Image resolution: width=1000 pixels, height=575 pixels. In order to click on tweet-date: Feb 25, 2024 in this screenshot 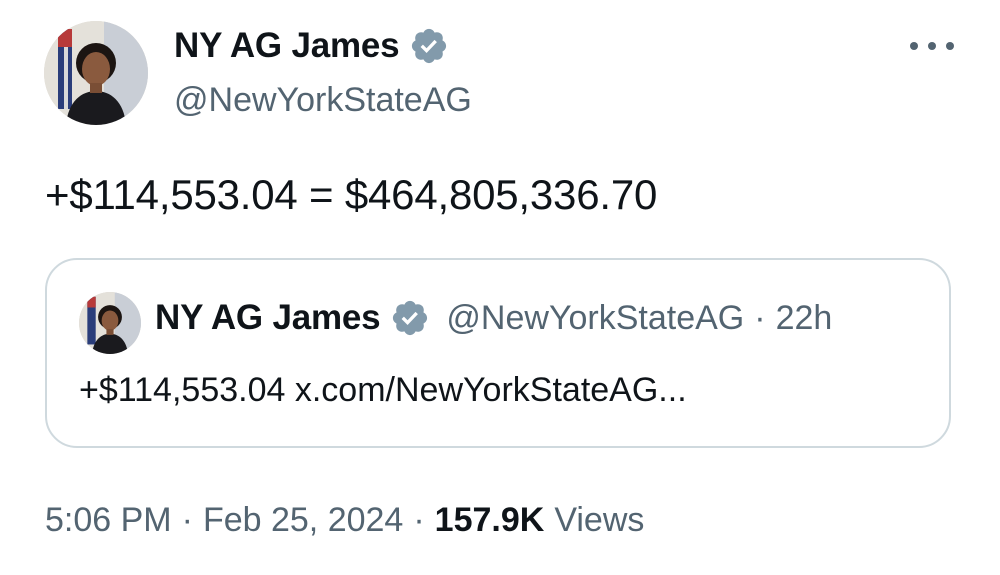, I will do `click(303, 520)`.